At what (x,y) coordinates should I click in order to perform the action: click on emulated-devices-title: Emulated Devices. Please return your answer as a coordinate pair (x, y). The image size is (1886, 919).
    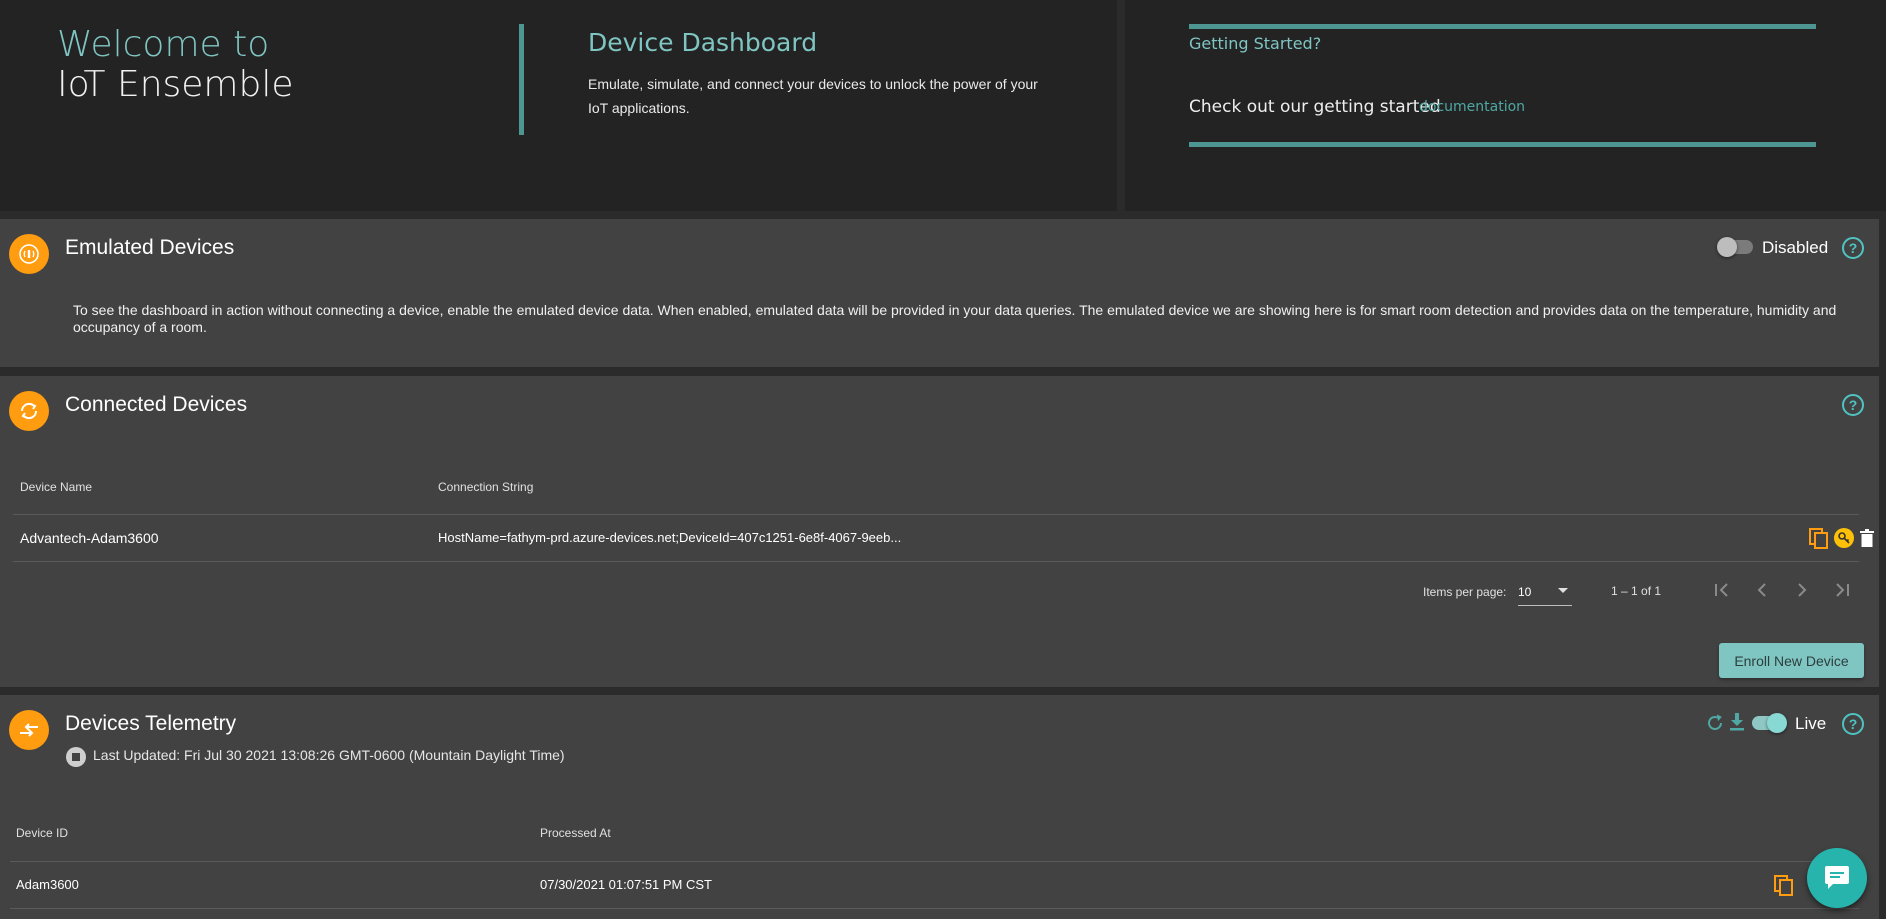
    Looking at the image, I should click on (150, 247).